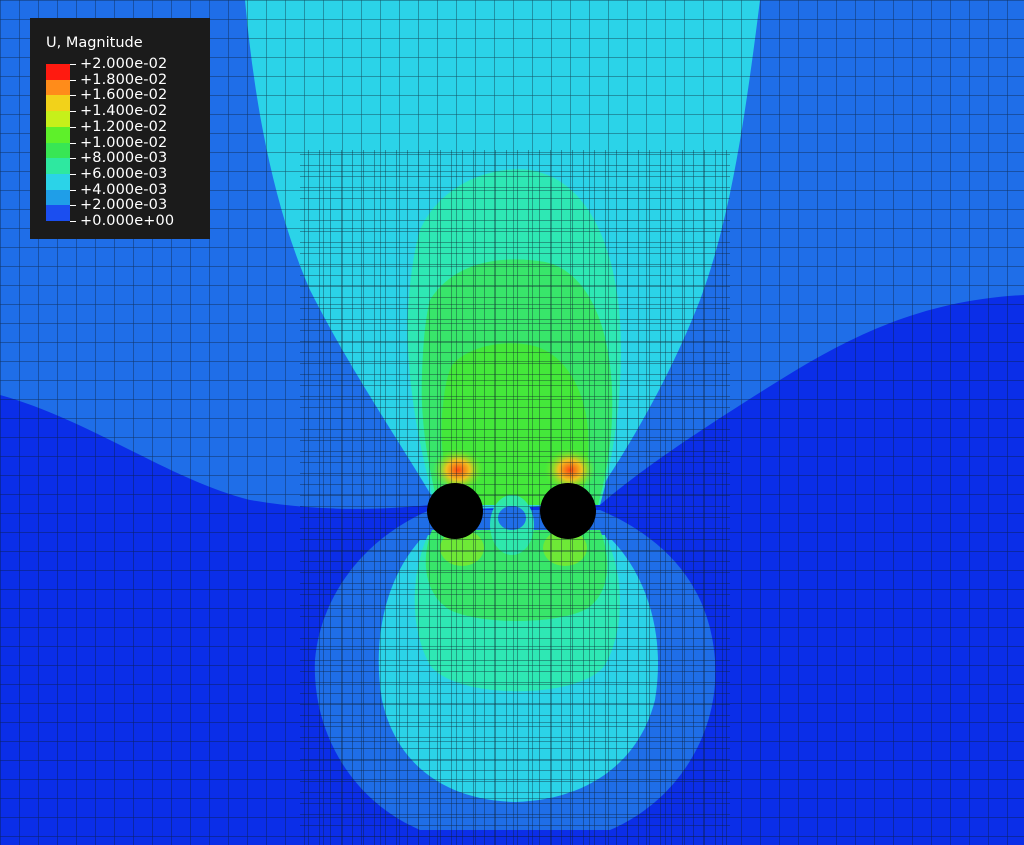 This screenshot has width=1024, height=845. Describe the element at coordinates (124, 95) in the screenshot. I see `legend-label: +1.600e-02` at that location.